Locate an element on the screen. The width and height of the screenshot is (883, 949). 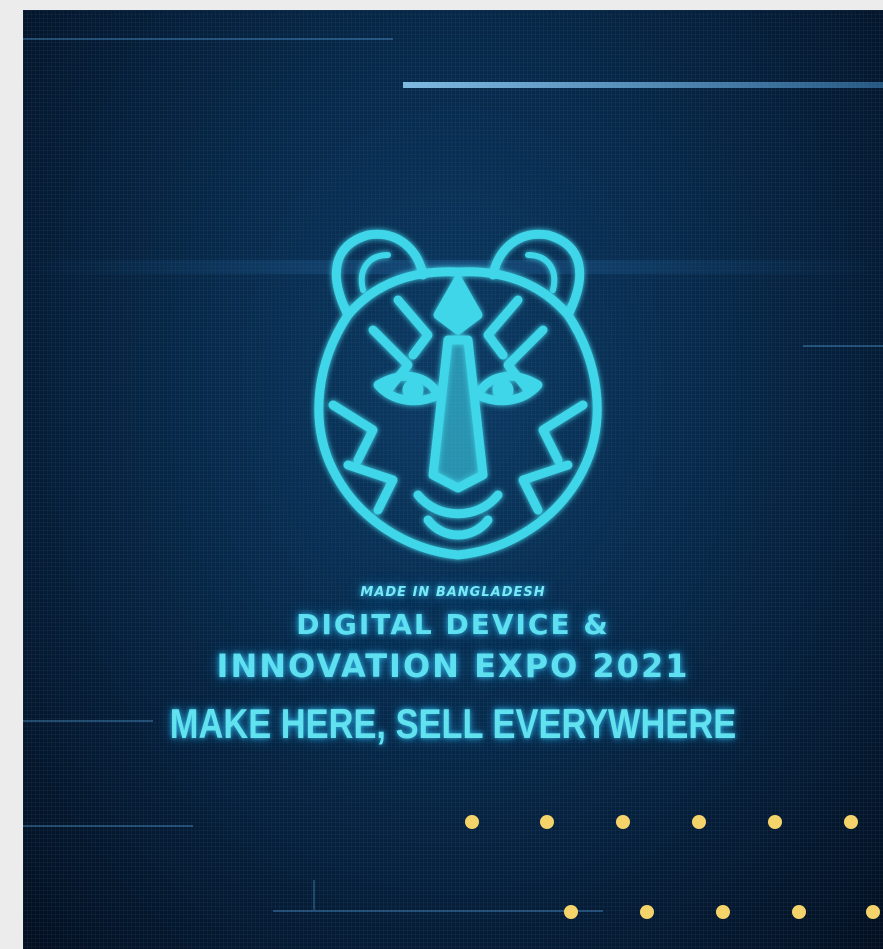
title-line-1: DIGITAL DEVICE & is located at coordinates (453, 624).